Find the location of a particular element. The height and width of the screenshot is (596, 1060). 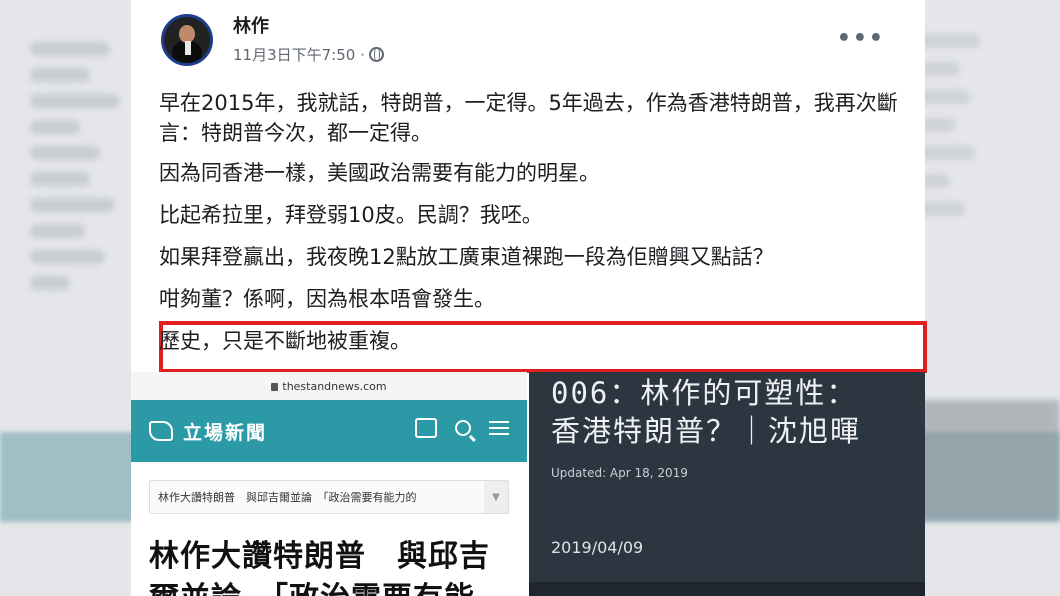

post-paragraph: 歷史，只是不斷地被重複。 is located at coordinates (285, 341).